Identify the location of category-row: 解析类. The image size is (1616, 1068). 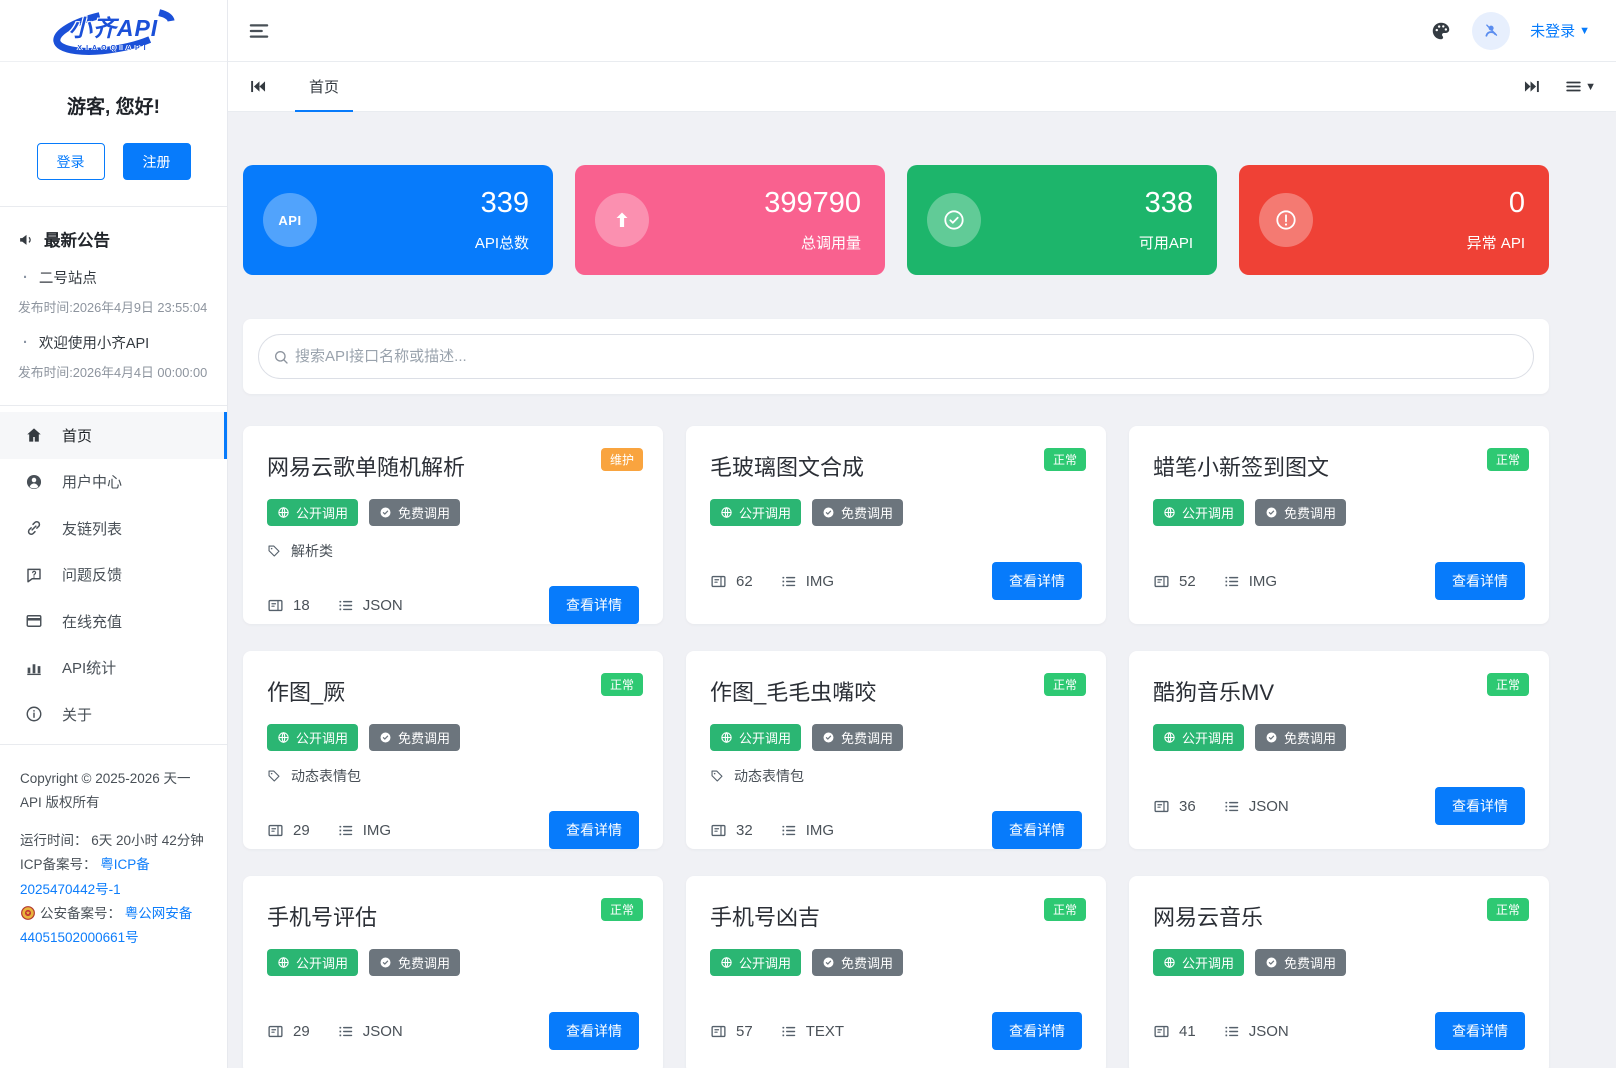
(453, 551).